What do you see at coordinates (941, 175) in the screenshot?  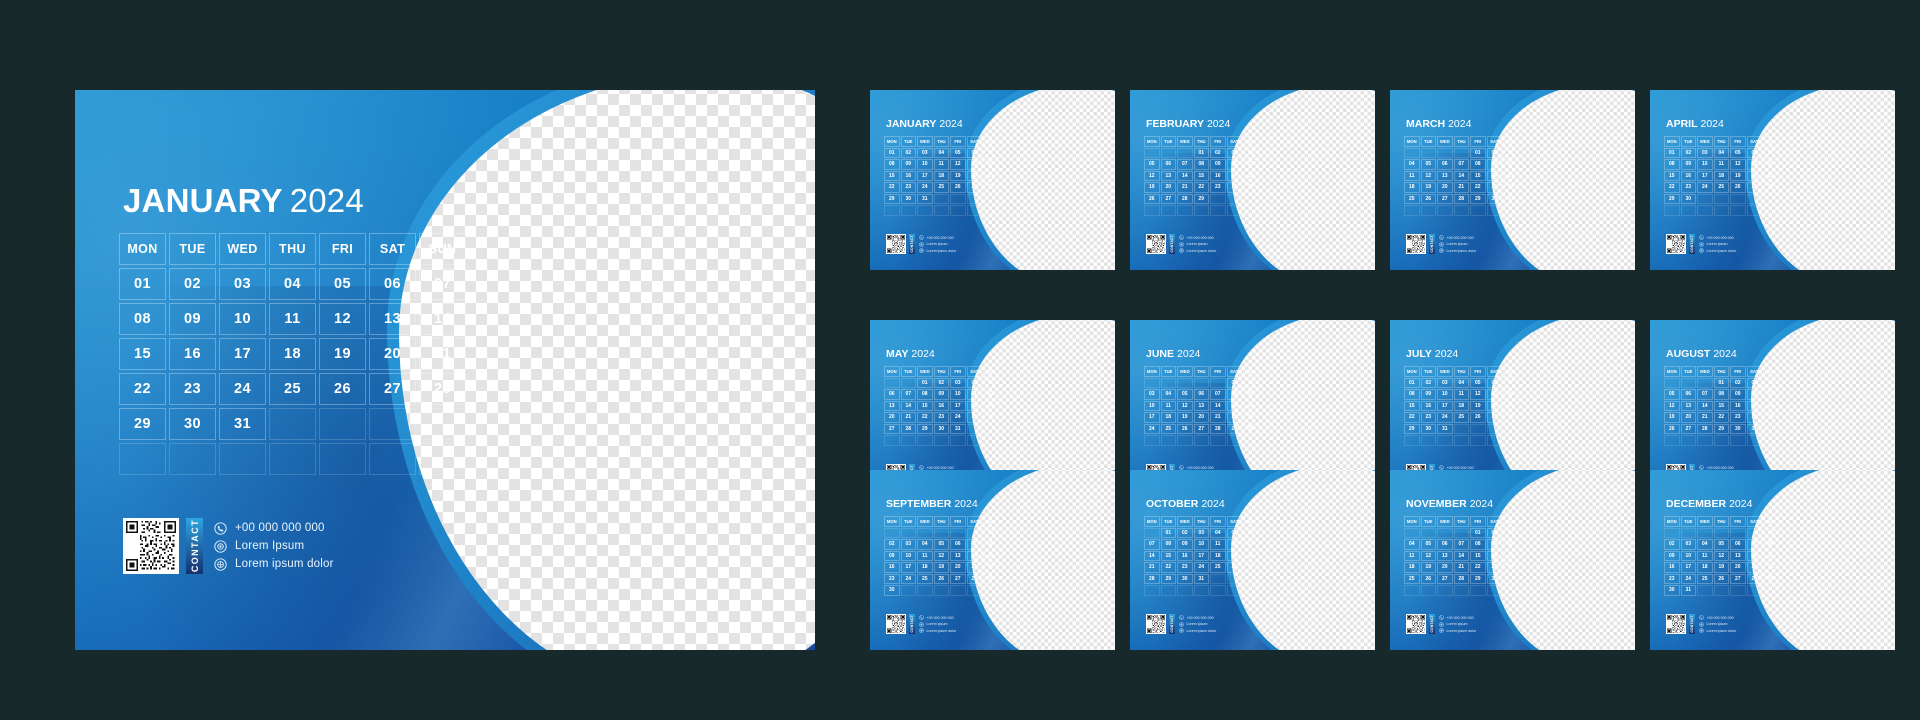 I see `day-cell: 18` at bounding box center [941, 175].